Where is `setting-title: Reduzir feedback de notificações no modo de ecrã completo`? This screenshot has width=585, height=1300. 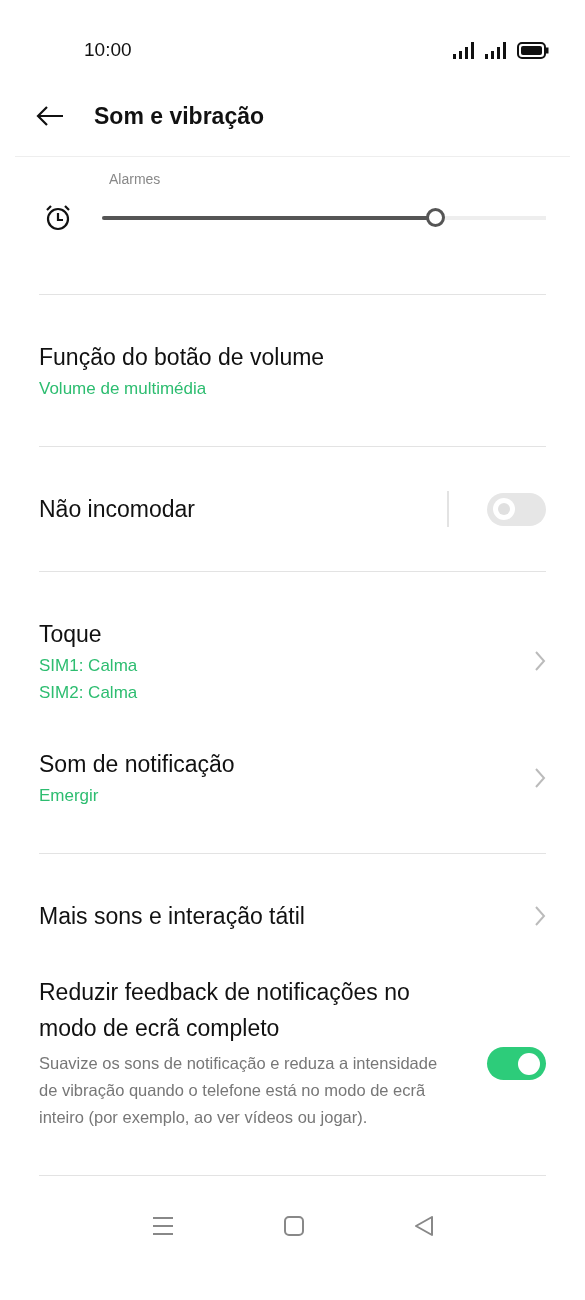
setting-title: Reduzir feedback de notificações no modo de ecrã completo is located at coordinates (225, 1010).